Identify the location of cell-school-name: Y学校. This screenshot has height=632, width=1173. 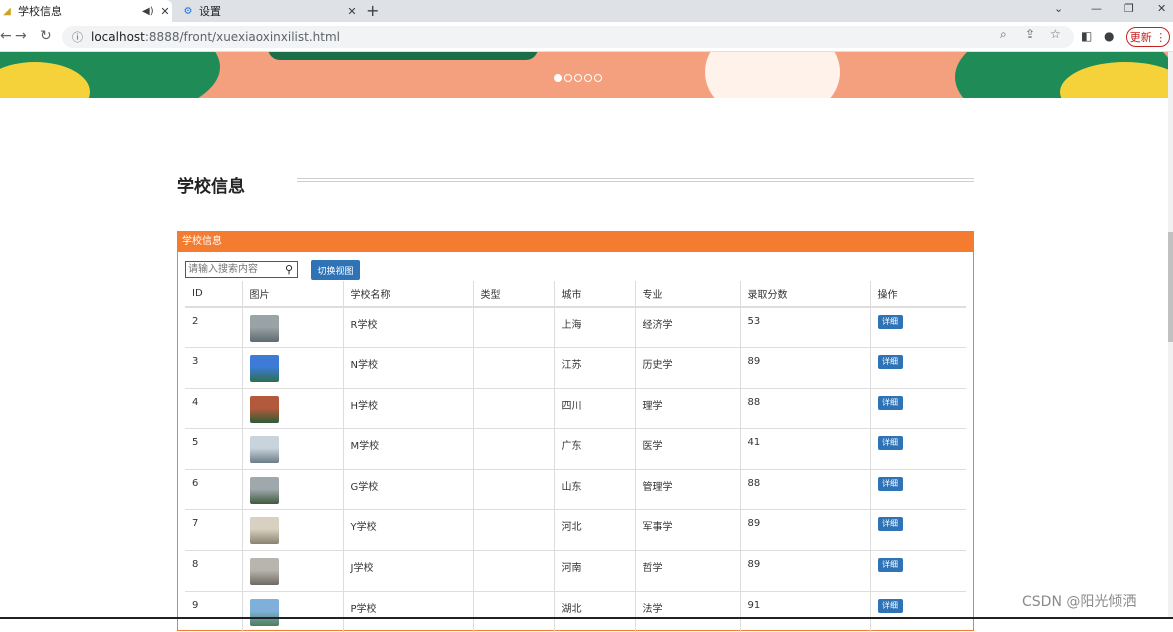
(407, 530).